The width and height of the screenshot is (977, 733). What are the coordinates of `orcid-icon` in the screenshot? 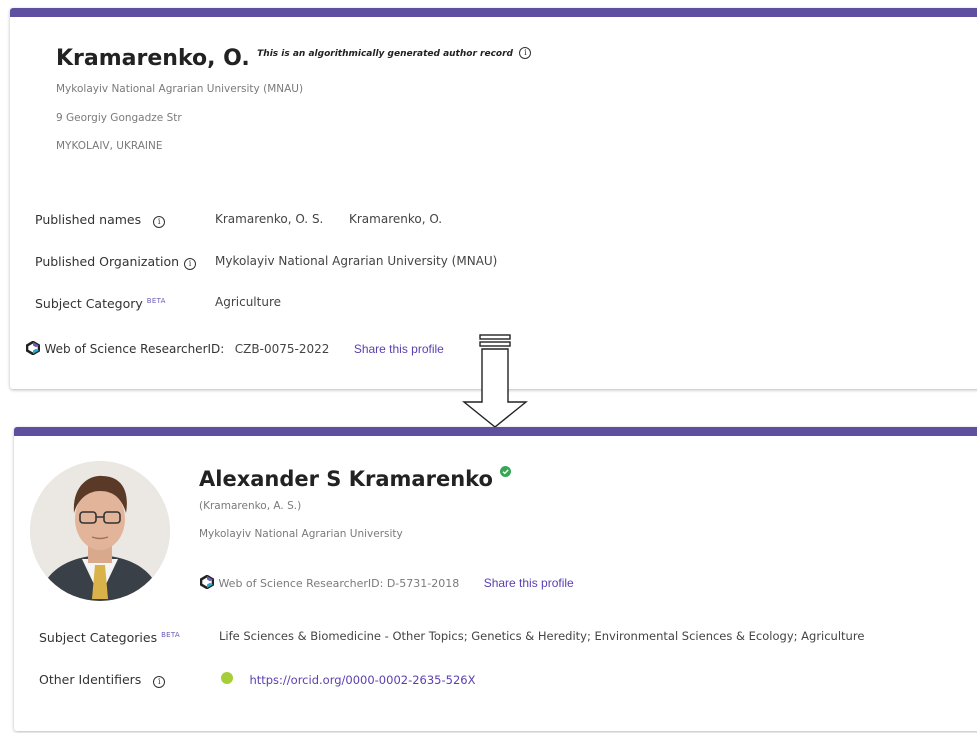 It's located at (227, 678).